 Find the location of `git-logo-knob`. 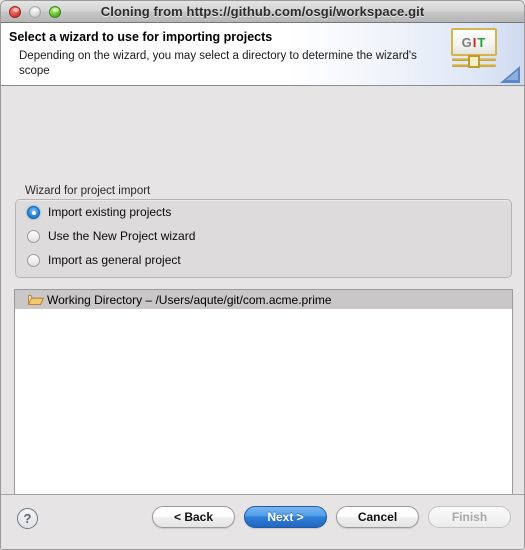

git-logo-knob is located at coordinates (474, 61).